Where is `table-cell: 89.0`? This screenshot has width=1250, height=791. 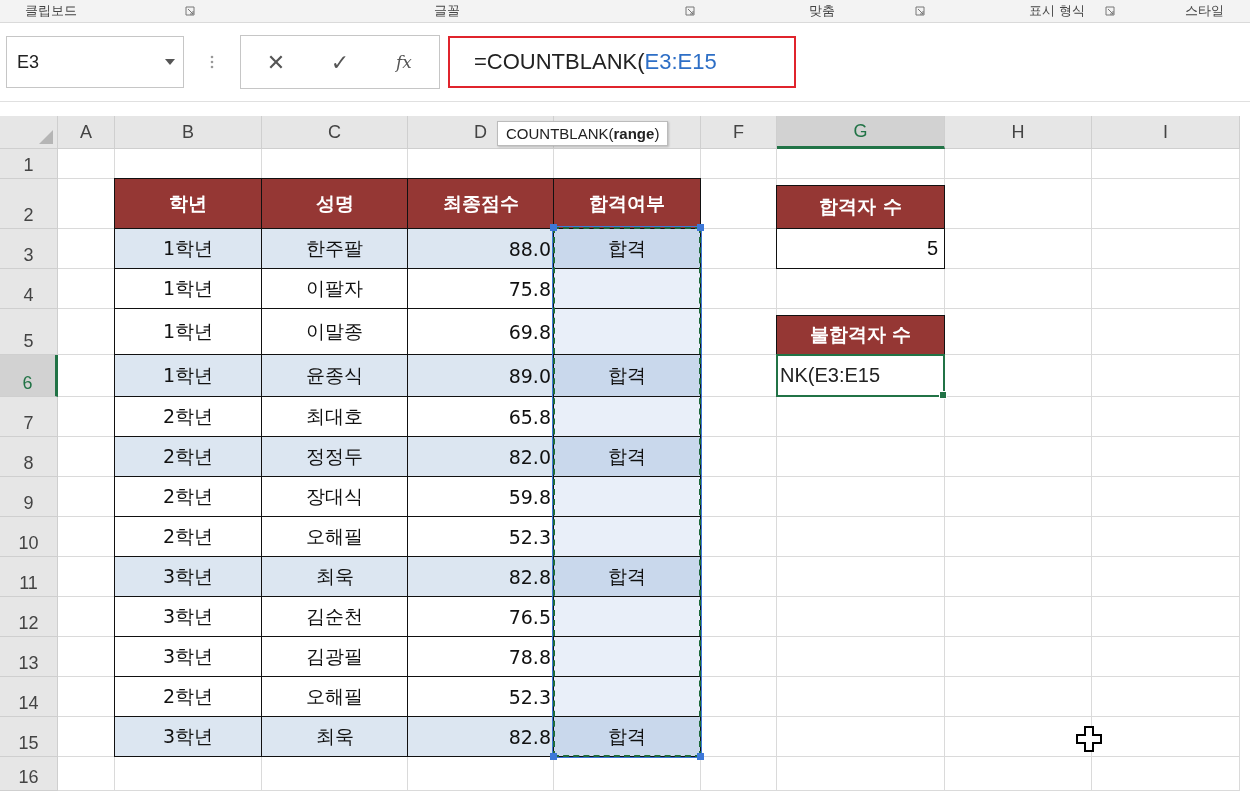 table-cell: 89.0 is located at coordinates (480, 375).